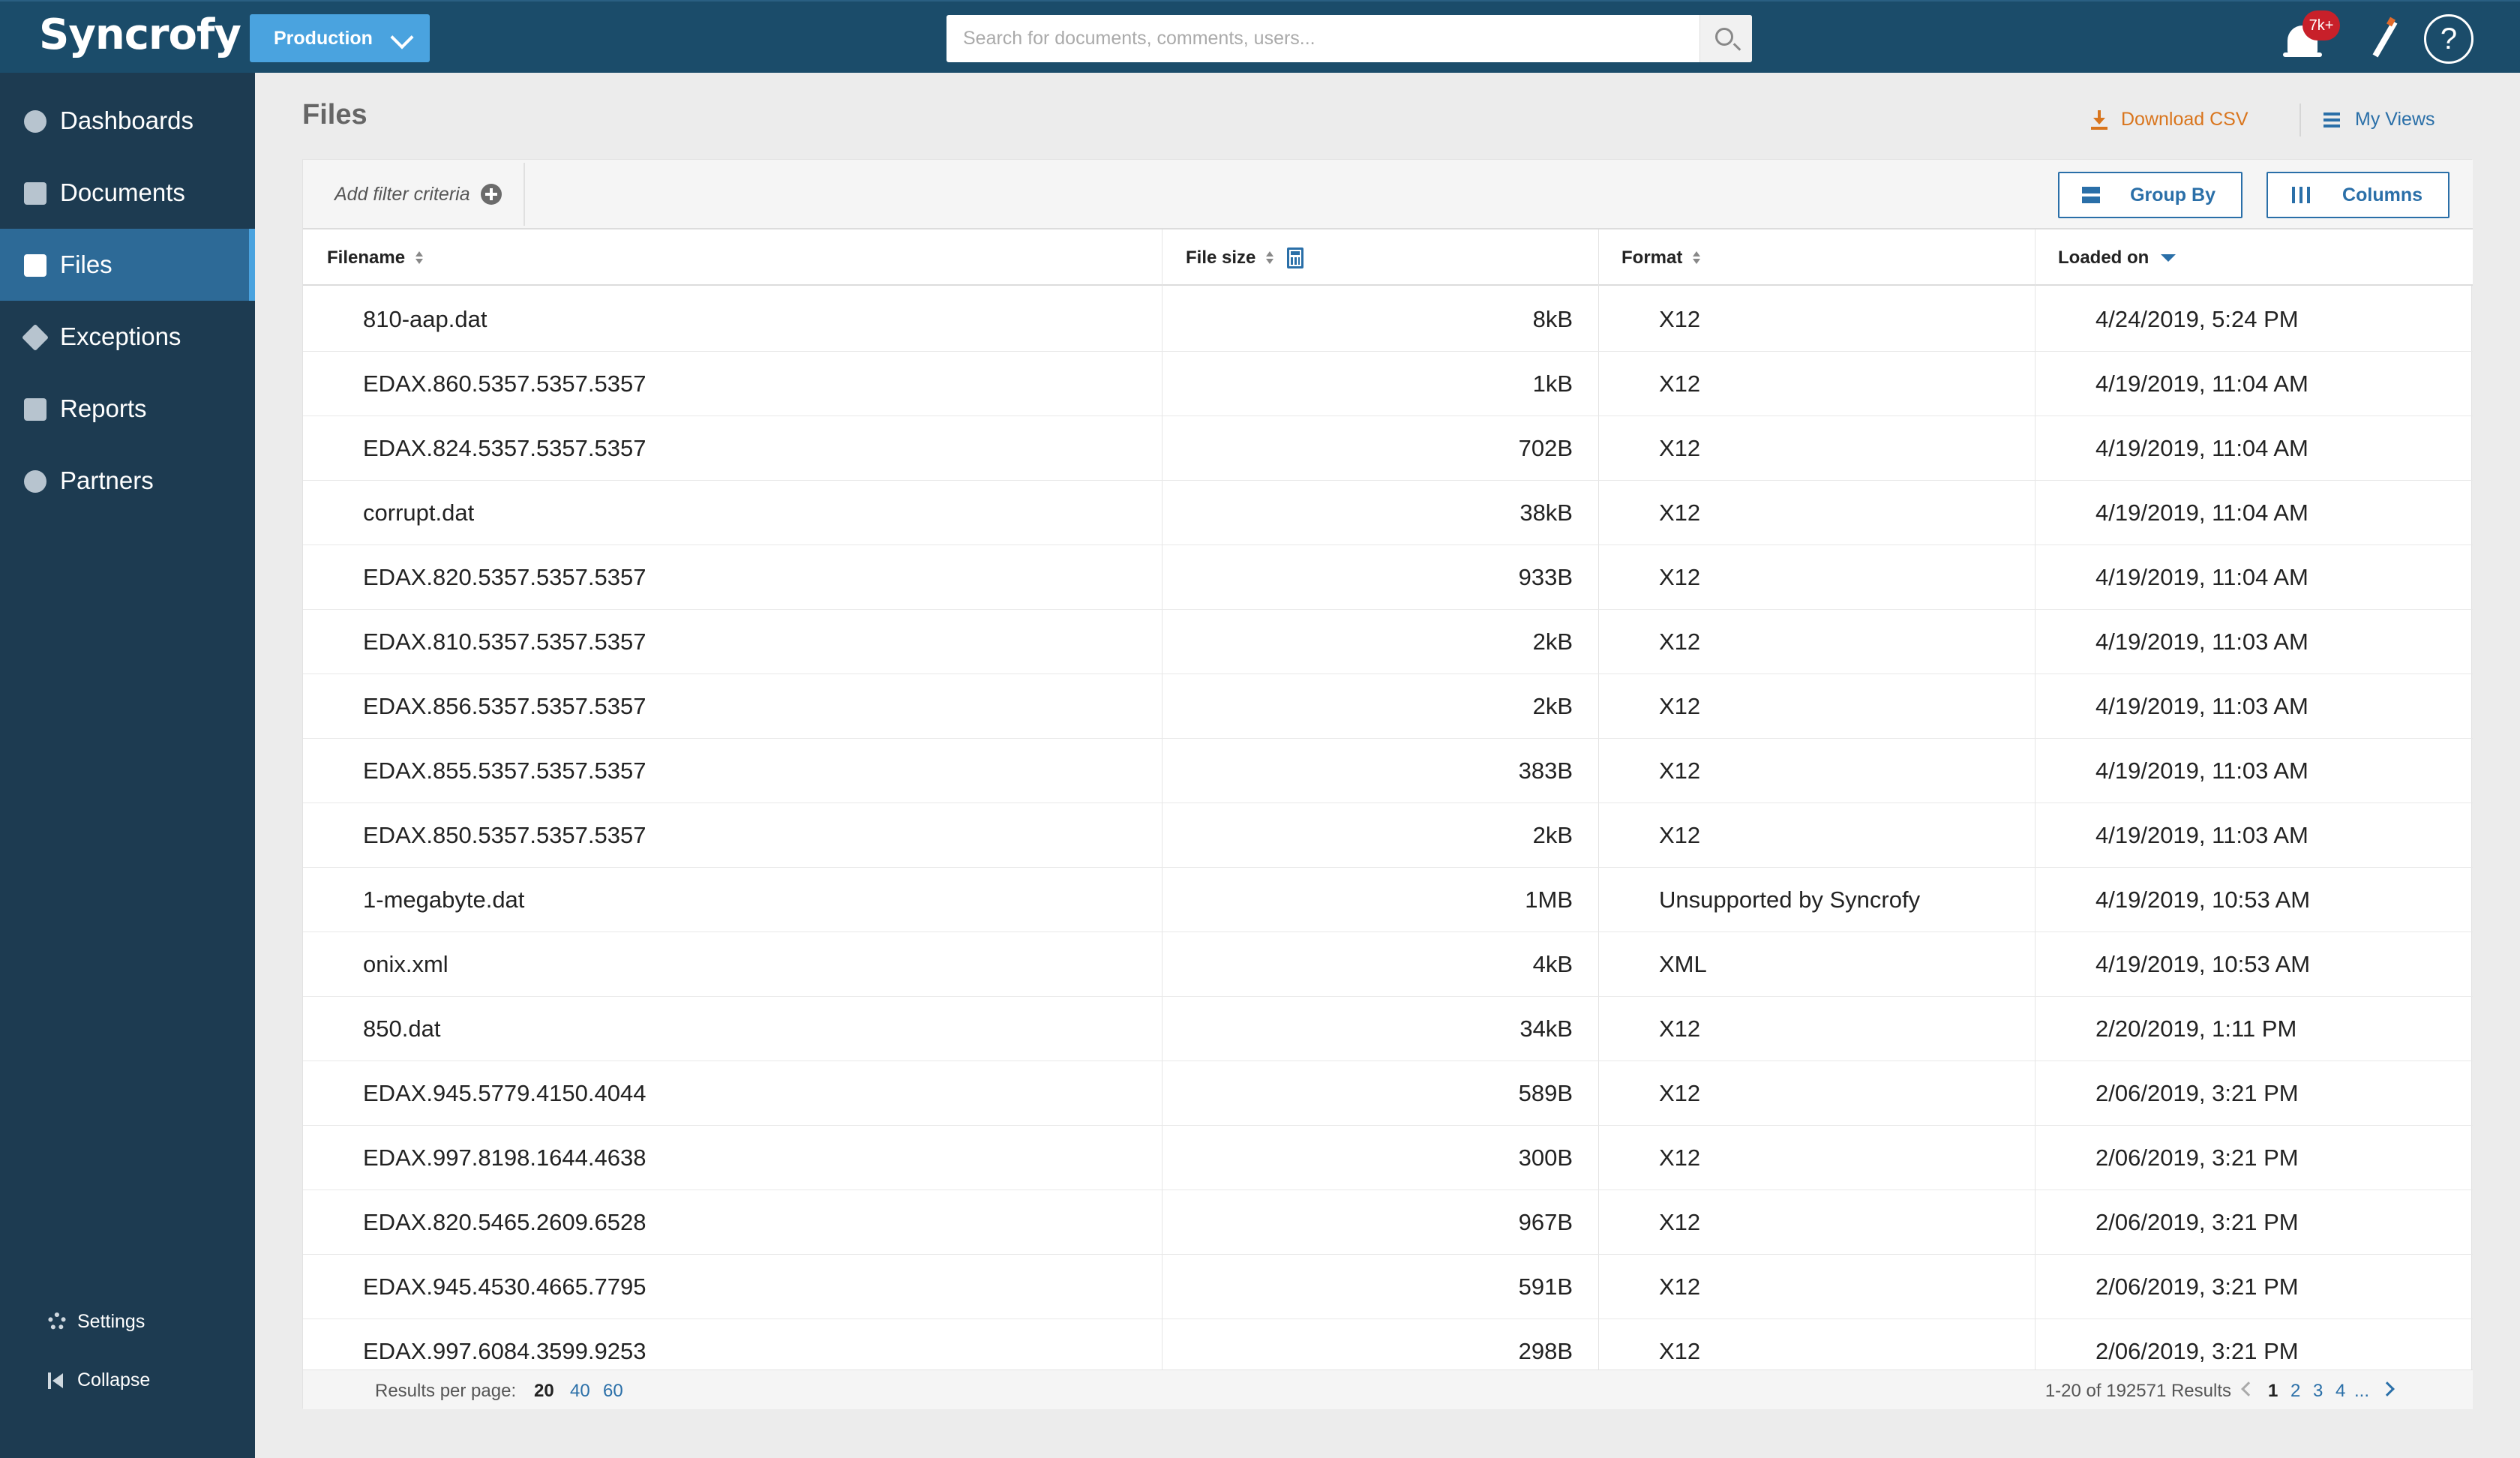 The width and height of the screenshot is (2520, 1458). What do you see at coordinates (1552, 319) in the screenshot?
I see `file-size-cell: 8kB` at bounding box center [1552, 319].